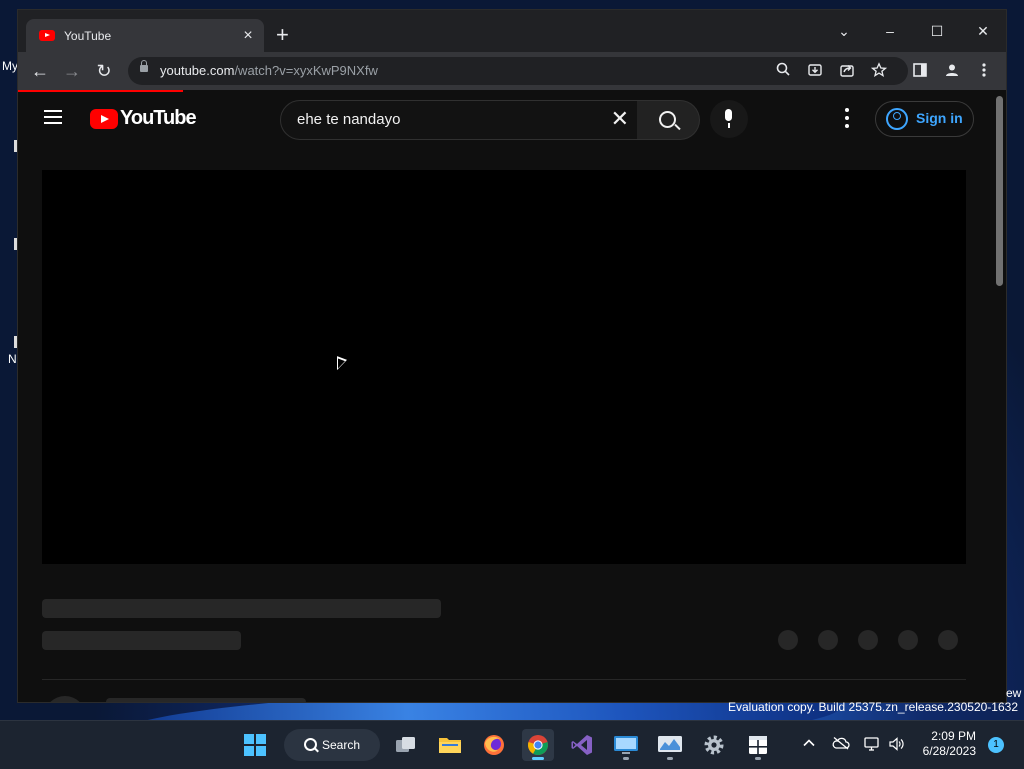 The height and width of the screenshot is (769, 1024). I want to click on tab-close-icon: ×, so click(248, 36).